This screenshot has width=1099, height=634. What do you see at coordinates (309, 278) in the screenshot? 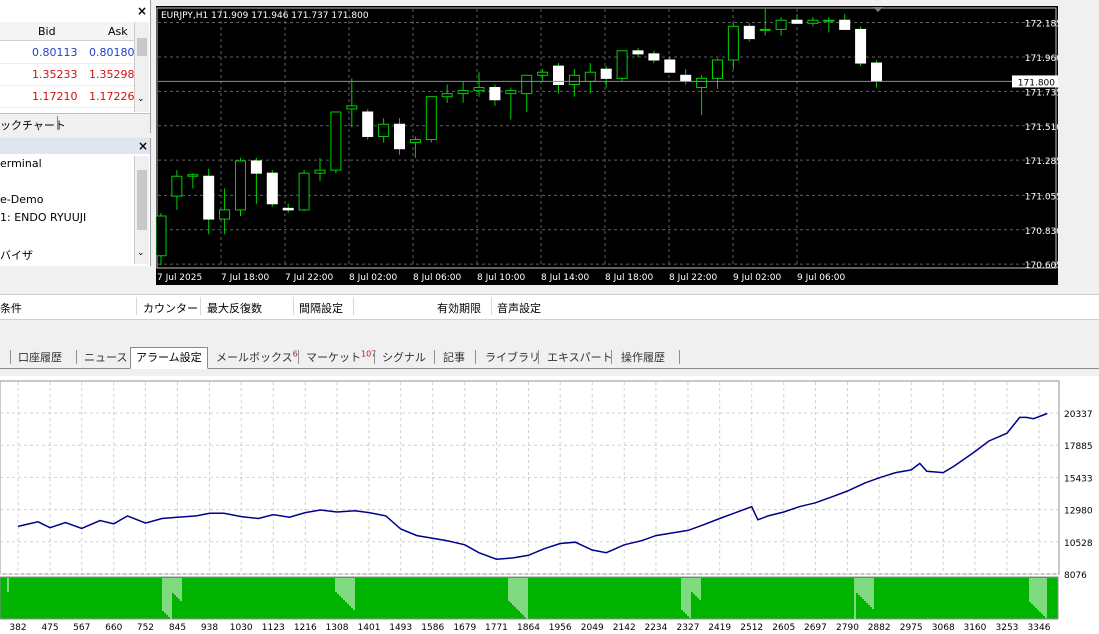
I see `time-tick-label: 7 Jul 22:00` at bounding box center [309, 278].